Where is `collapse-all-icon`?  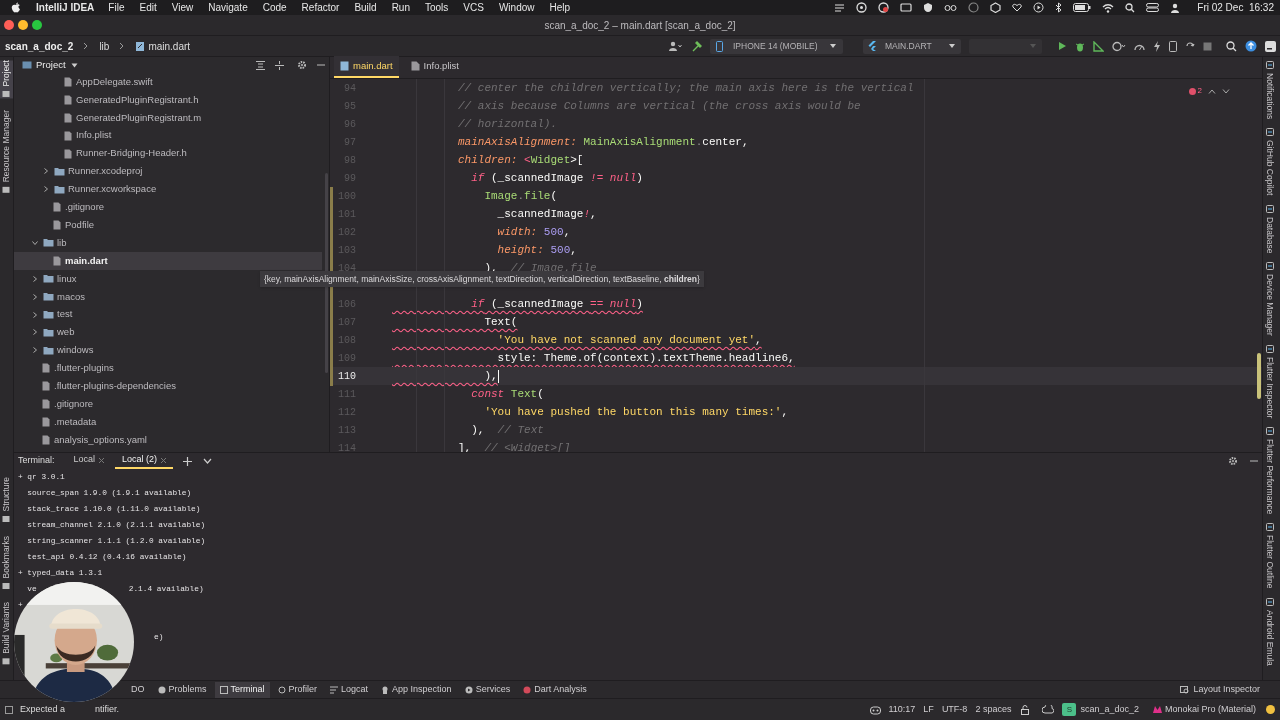
collapse-all-icon is located at coordinates (260, 65).